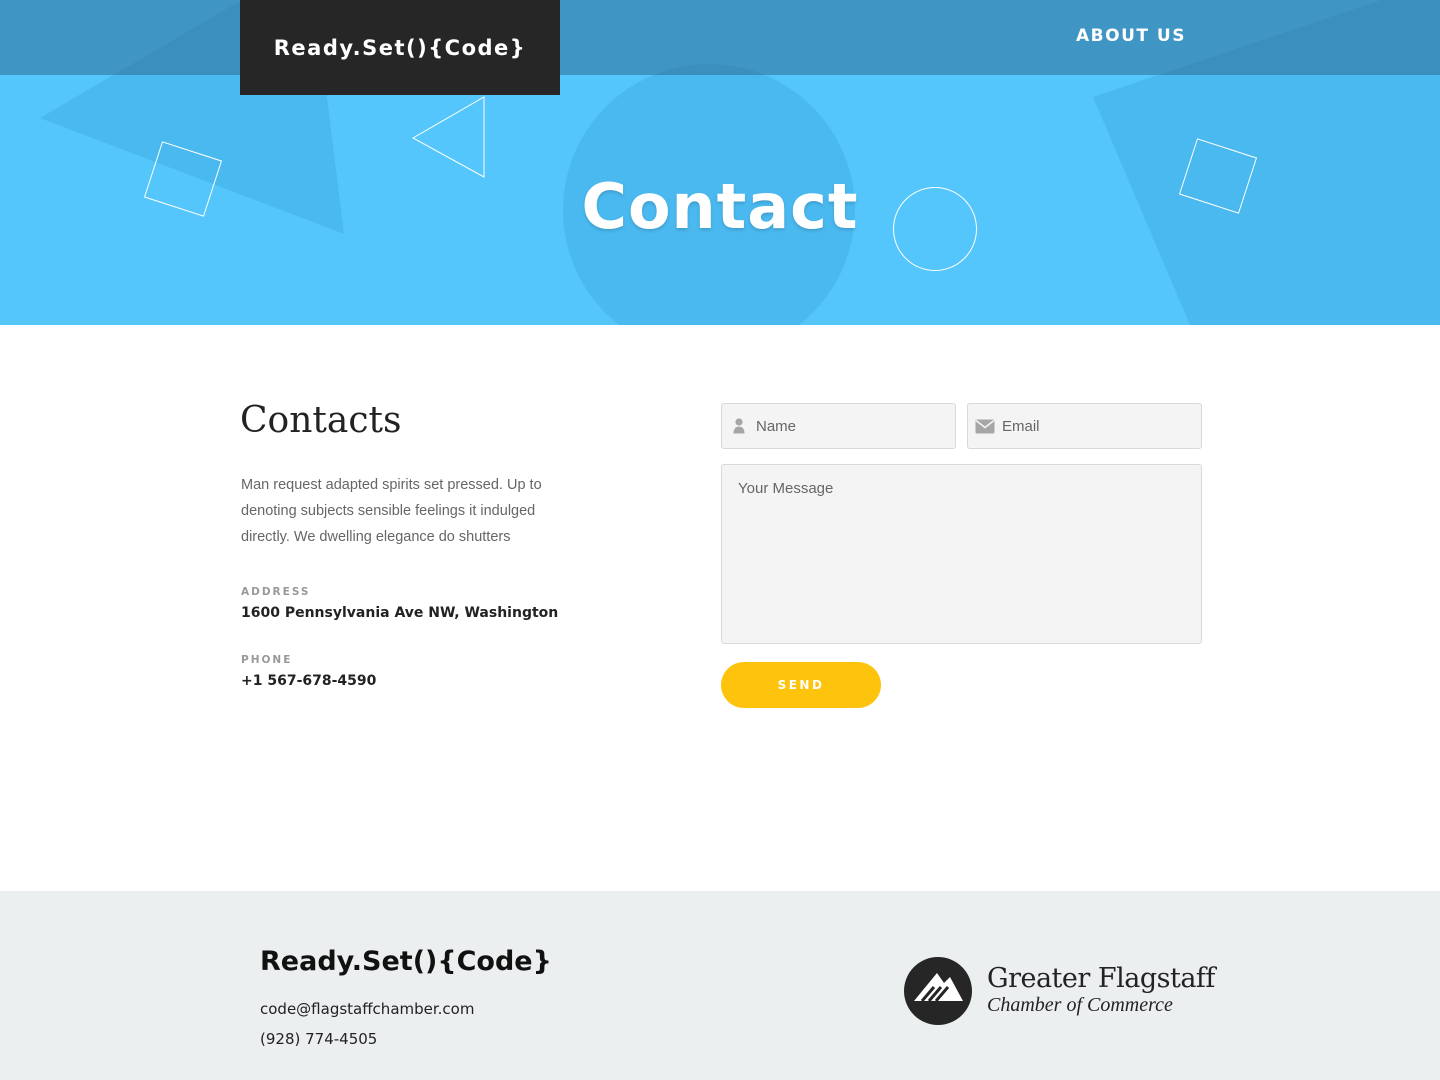 This screenshot has width=1440, height=1080. Describe the element at coordinates (321, 420) in the screenshot. I see `contacts-heading: Contacts` at that location.